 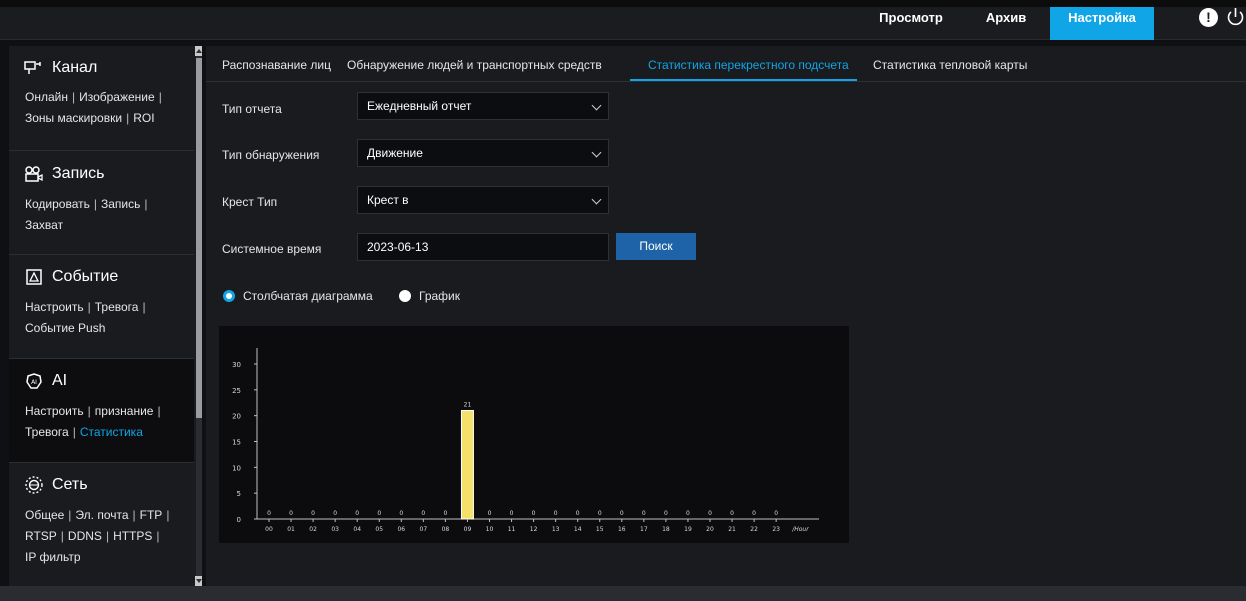 I want to click on sidebar-head-channel: Канал, so click(x=101, y=68).